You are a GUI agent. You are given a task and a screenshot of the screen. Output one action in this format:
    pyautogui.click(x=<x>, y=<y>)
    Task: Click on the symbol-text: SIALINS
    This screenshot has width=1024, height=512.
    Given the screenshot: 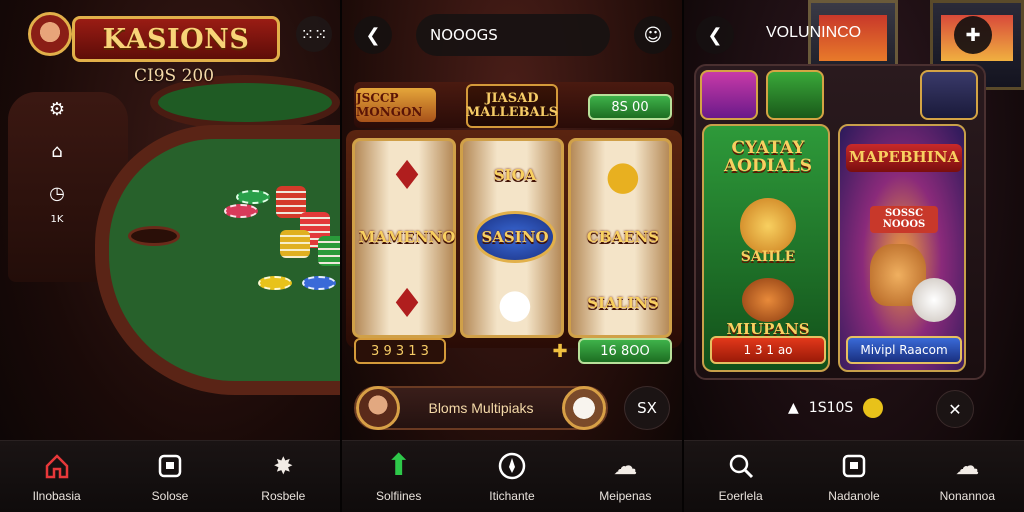 What is the action you would take?
    pyautogui.click(x=623, y=303)
    